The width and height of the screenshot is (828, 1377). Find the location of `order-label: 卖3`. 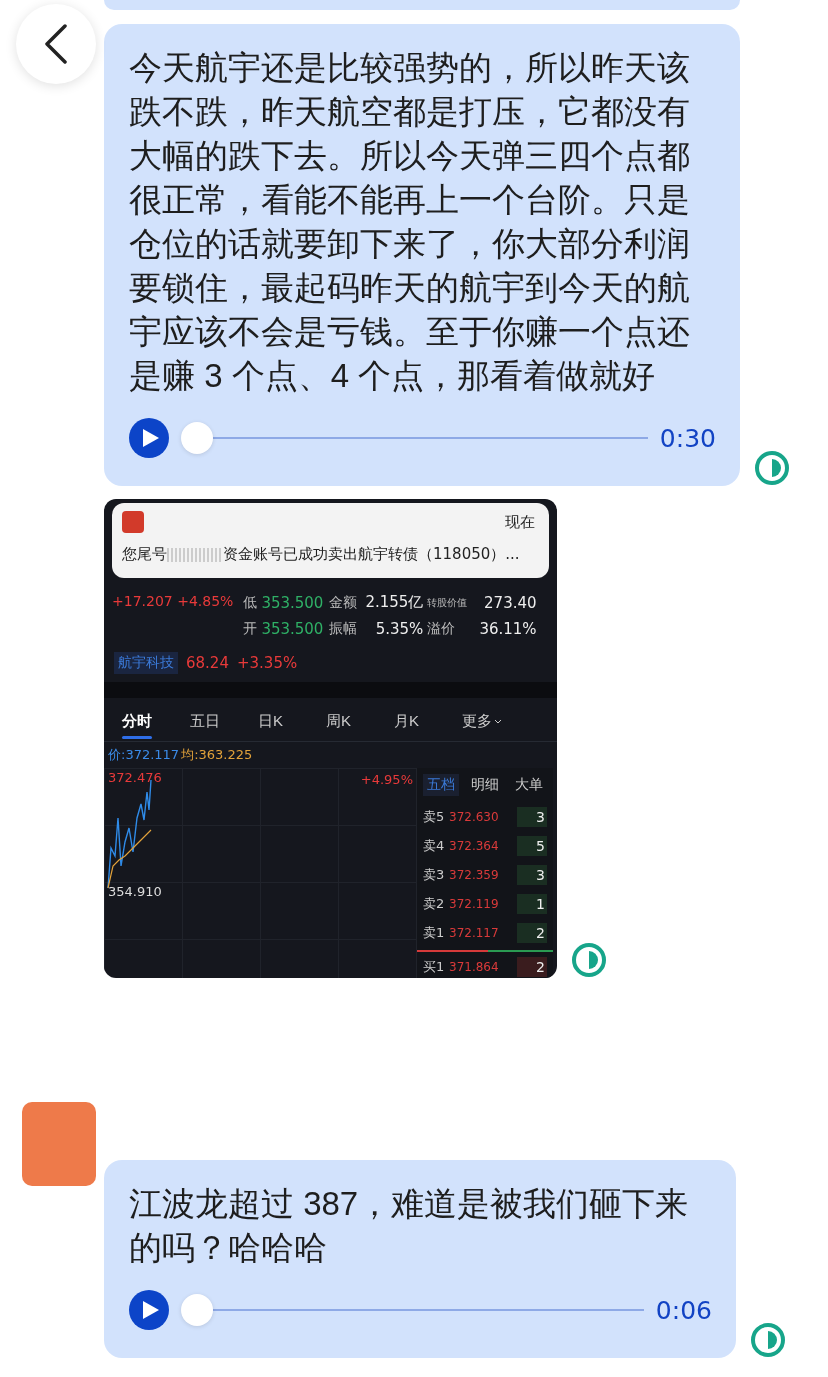

order-label: 卖3 is located at coordinates (434, 874).